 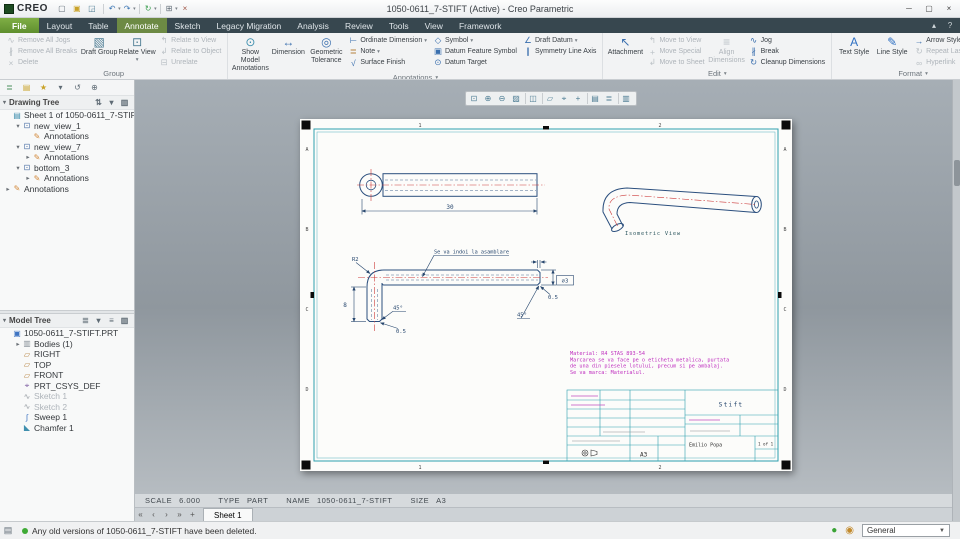 I want to click on tree-item: ∿ Sketch 1, so click(x=67, y=396).